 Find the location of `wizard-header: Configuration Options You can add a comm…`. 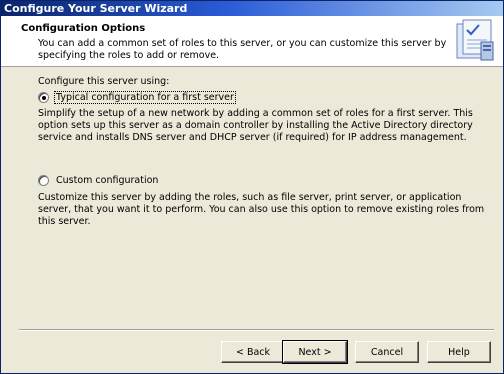

wizard-header: Configuration Options You can add a comm… is located at coordinates (252, 41).